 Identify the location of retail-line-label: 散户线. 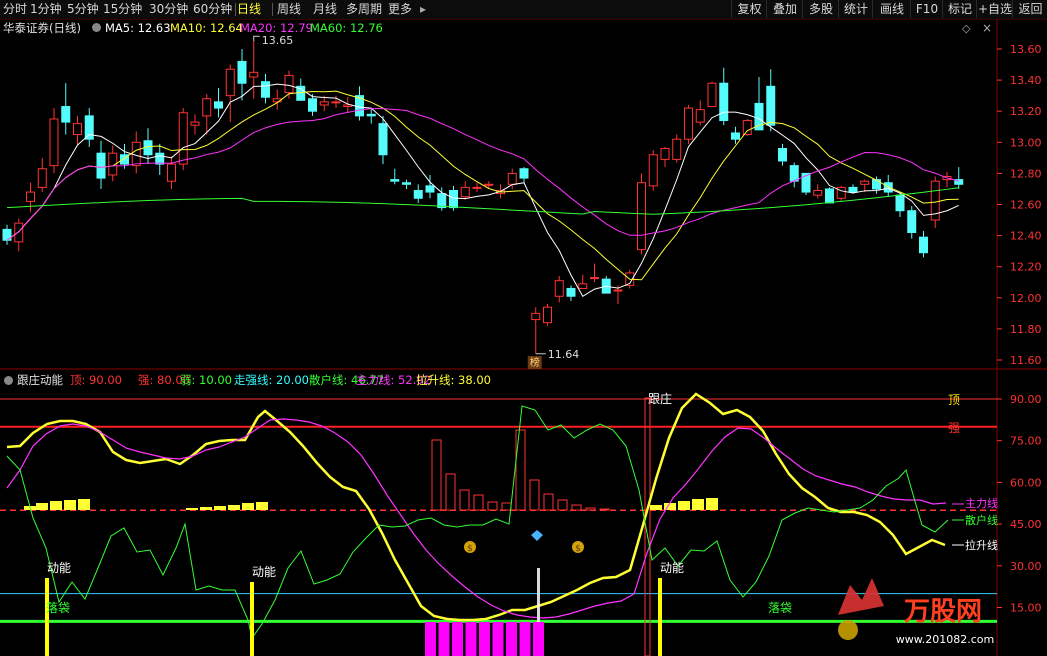
(981, 520).